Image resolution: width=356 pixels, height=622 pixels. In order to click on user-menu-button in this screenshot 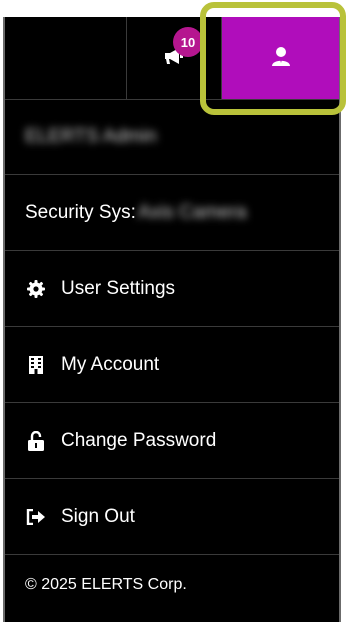, I will do `click(280, 58)`.